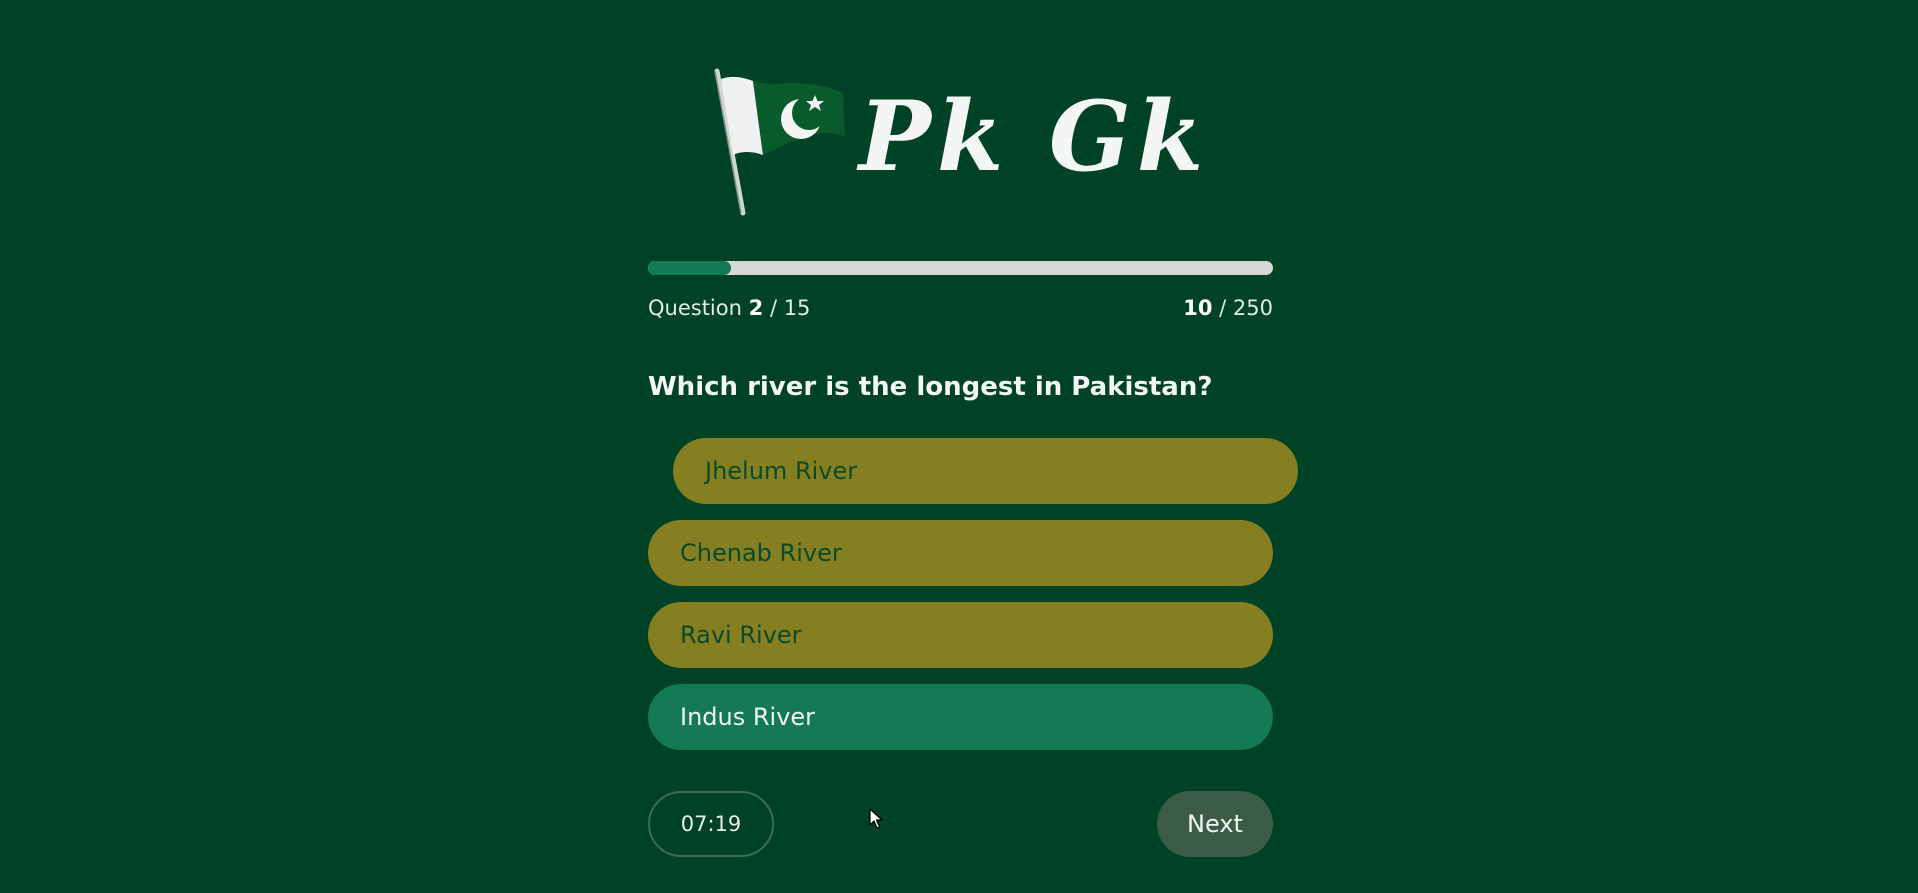  I want to click on score-total: / 250, so click(1246, 308).